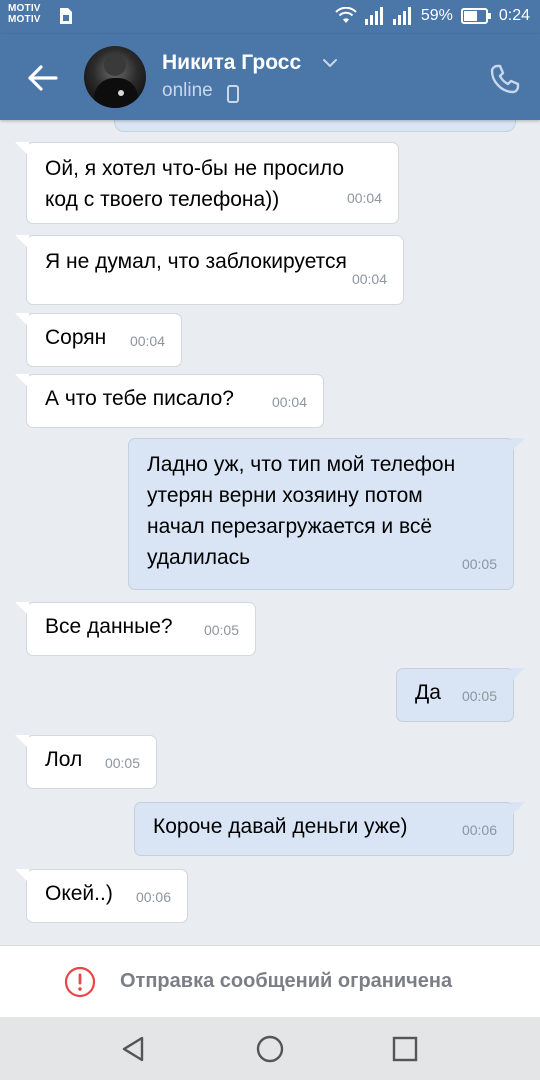  I want to click on status-bar: MOTIV MOTIV 59% 0:24, so click(270, 17).